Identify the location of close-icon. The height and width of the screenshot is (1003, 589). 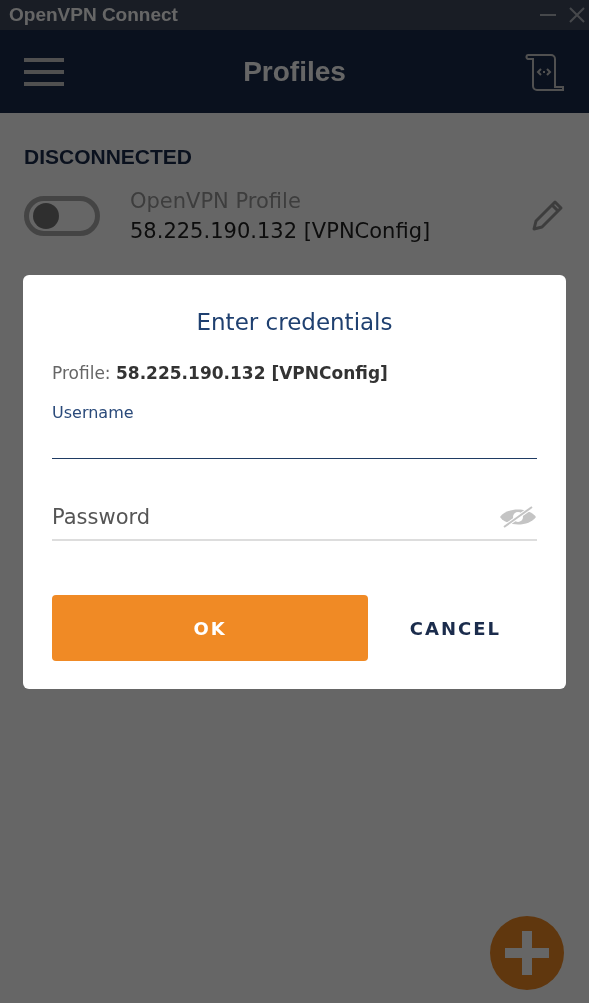
(577, 15).